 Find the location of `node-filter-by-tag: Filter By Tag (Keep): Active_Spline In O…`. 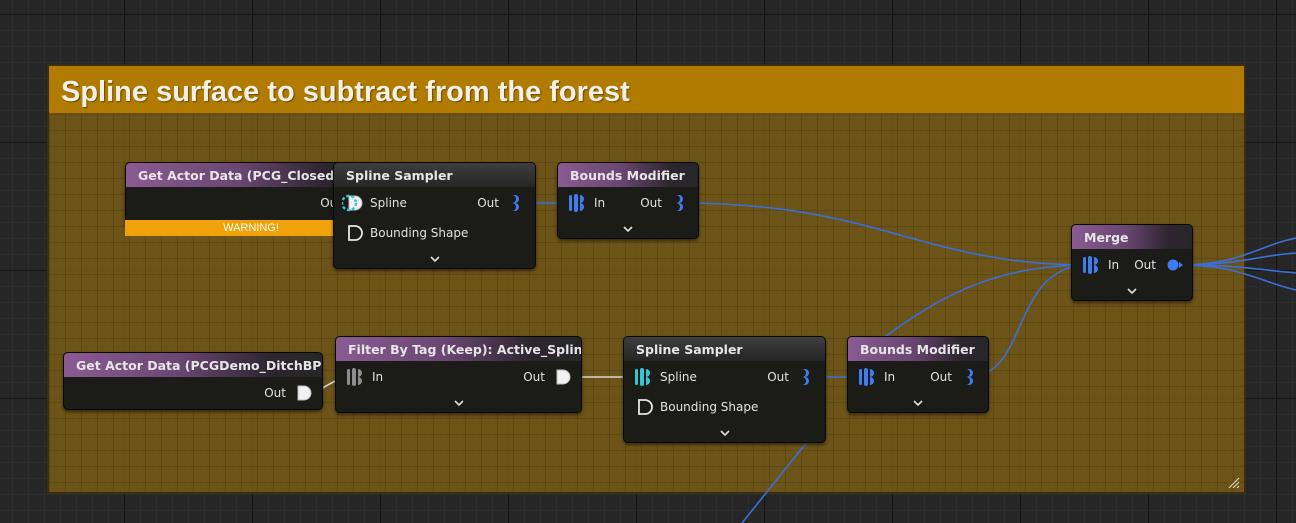

node-filter-by-tag: Filter By Tag (Keep): Active_Spline In O… is located at coordinates (458, 374).